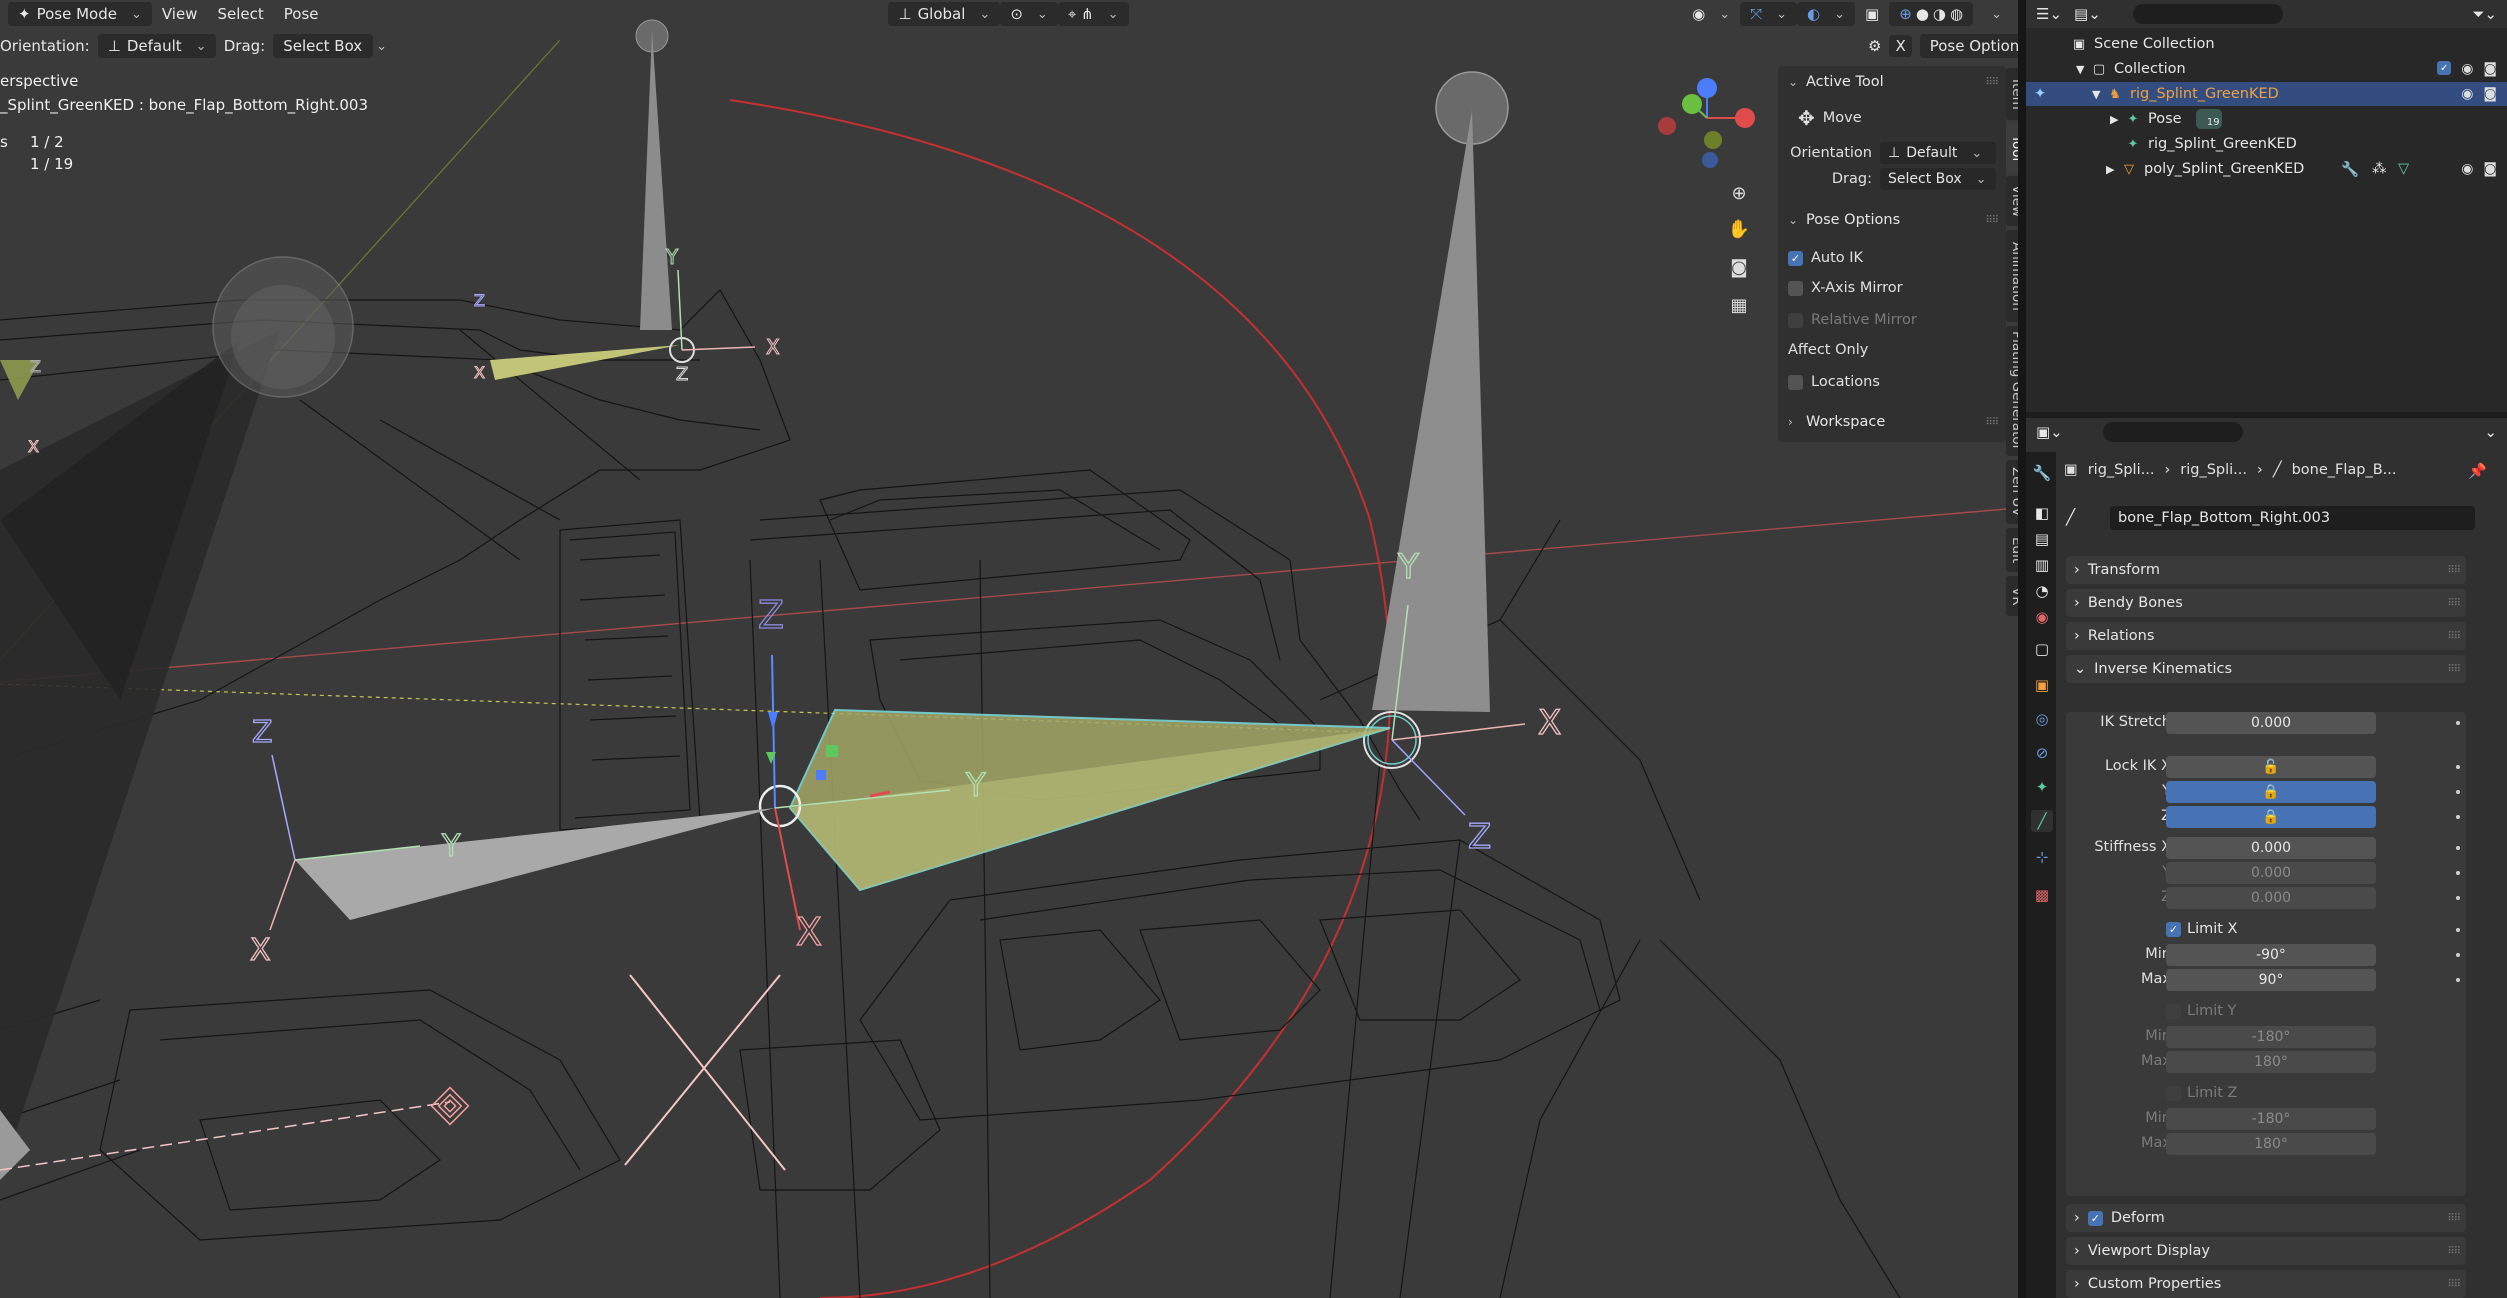 The image size is (2507, 1298). Describe the element at coordinates (1892, 82) in the screenshot. I see `active-tool-header: ⌄ Active Tool ⠿⠿` at that location.